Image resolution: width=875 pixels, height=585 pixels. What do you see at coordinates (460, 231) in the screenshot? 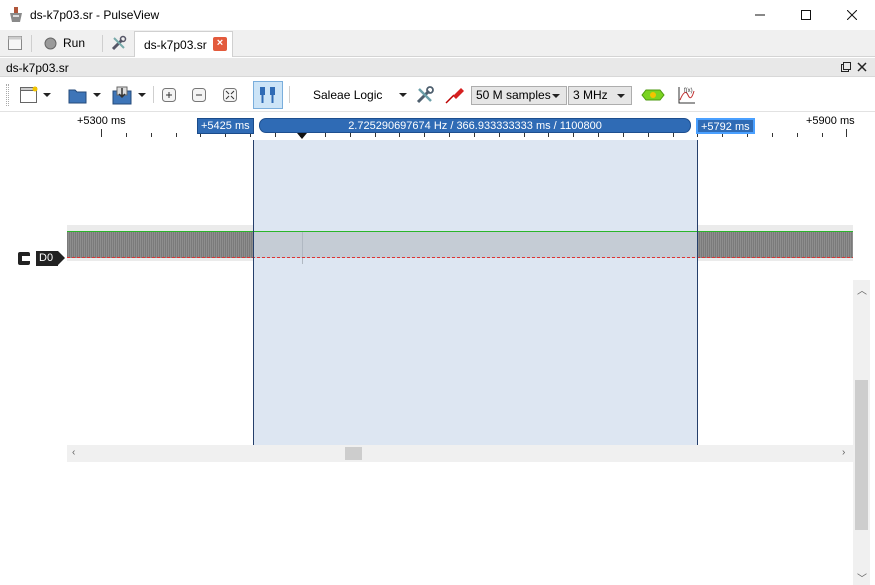
I see `signal-high-line` at bounding box center [460, 231].